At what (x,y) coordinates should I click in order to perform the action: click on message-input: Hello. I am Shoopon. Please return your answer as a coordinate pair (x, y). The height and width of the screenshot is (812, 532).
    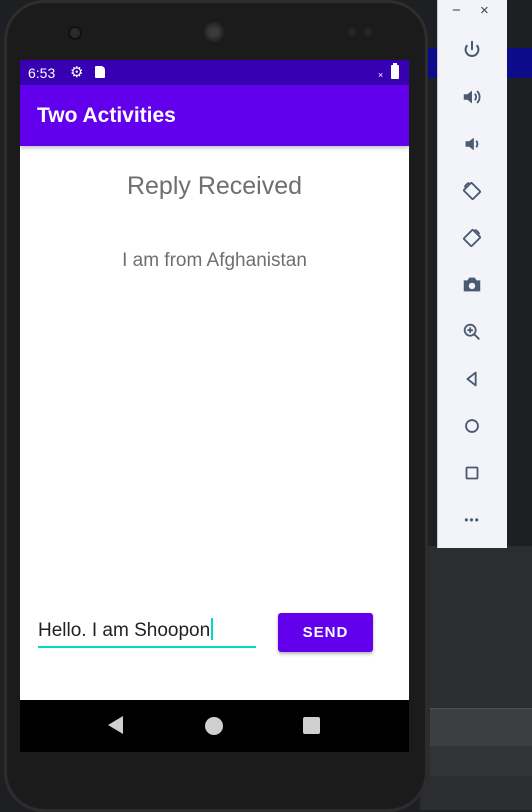
    Looking at the image, I should click on (147, 633).